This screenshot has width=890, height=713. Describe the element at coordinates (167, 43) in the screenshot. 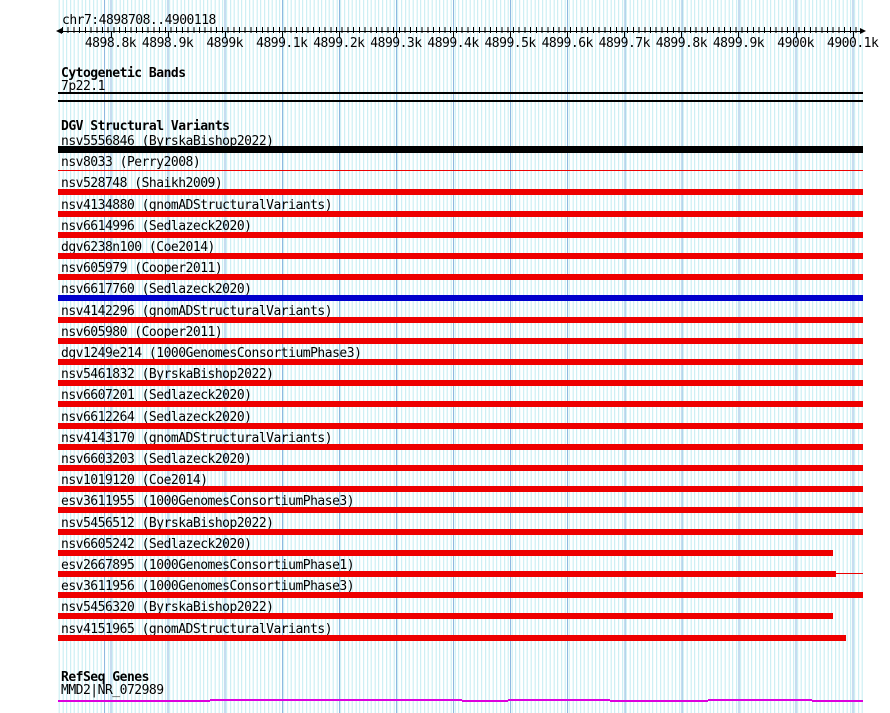

I see `ruler-tick-label: 4898.9k` at that location.